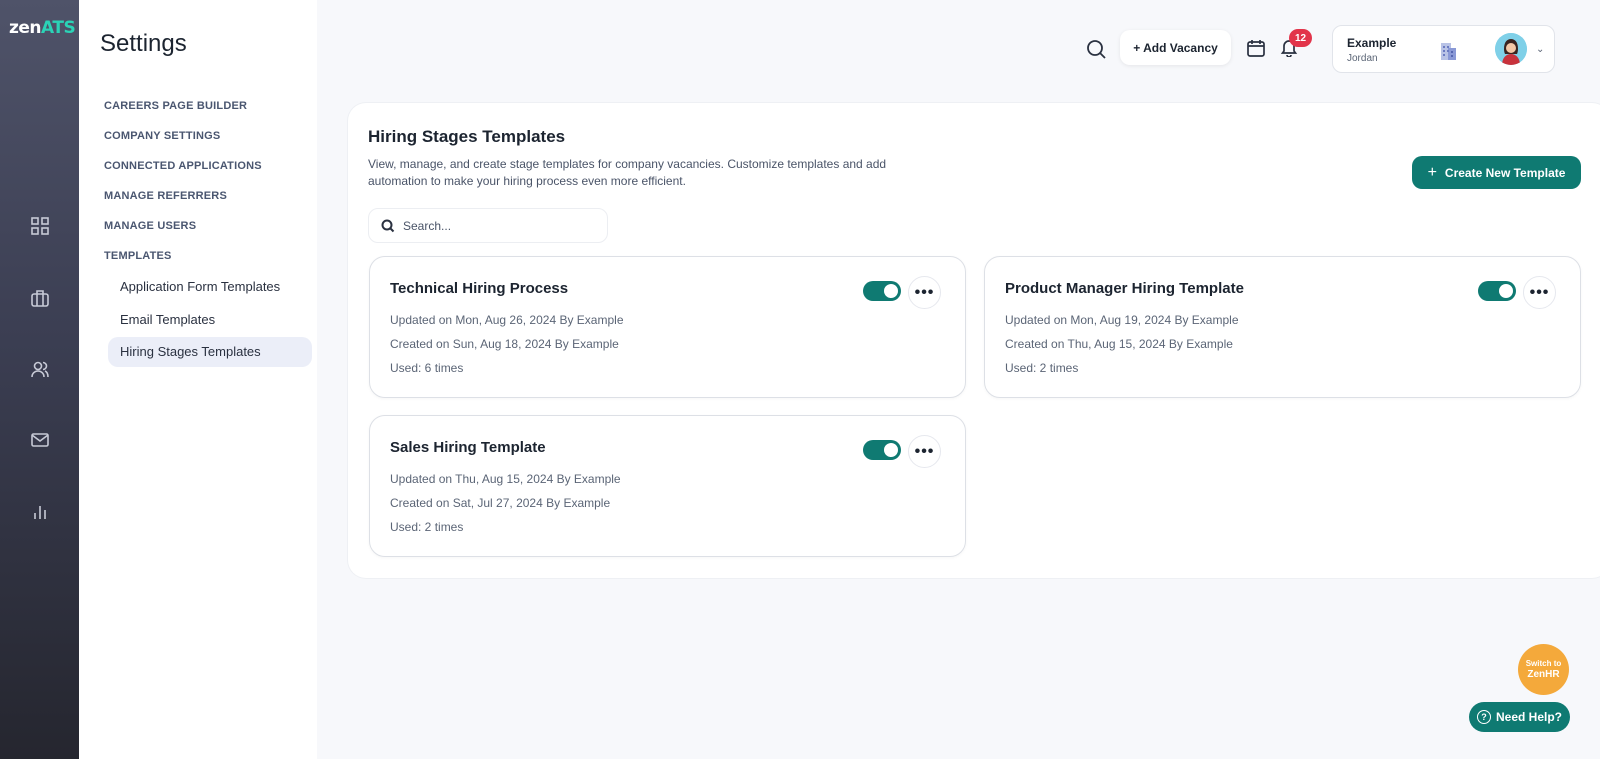 The width and height of the screenshot is (1600, 759). What do you see at coordinates (1372, 43) in the screenshot?
I see `account-name: Example` at bounding box center [1372, 43].